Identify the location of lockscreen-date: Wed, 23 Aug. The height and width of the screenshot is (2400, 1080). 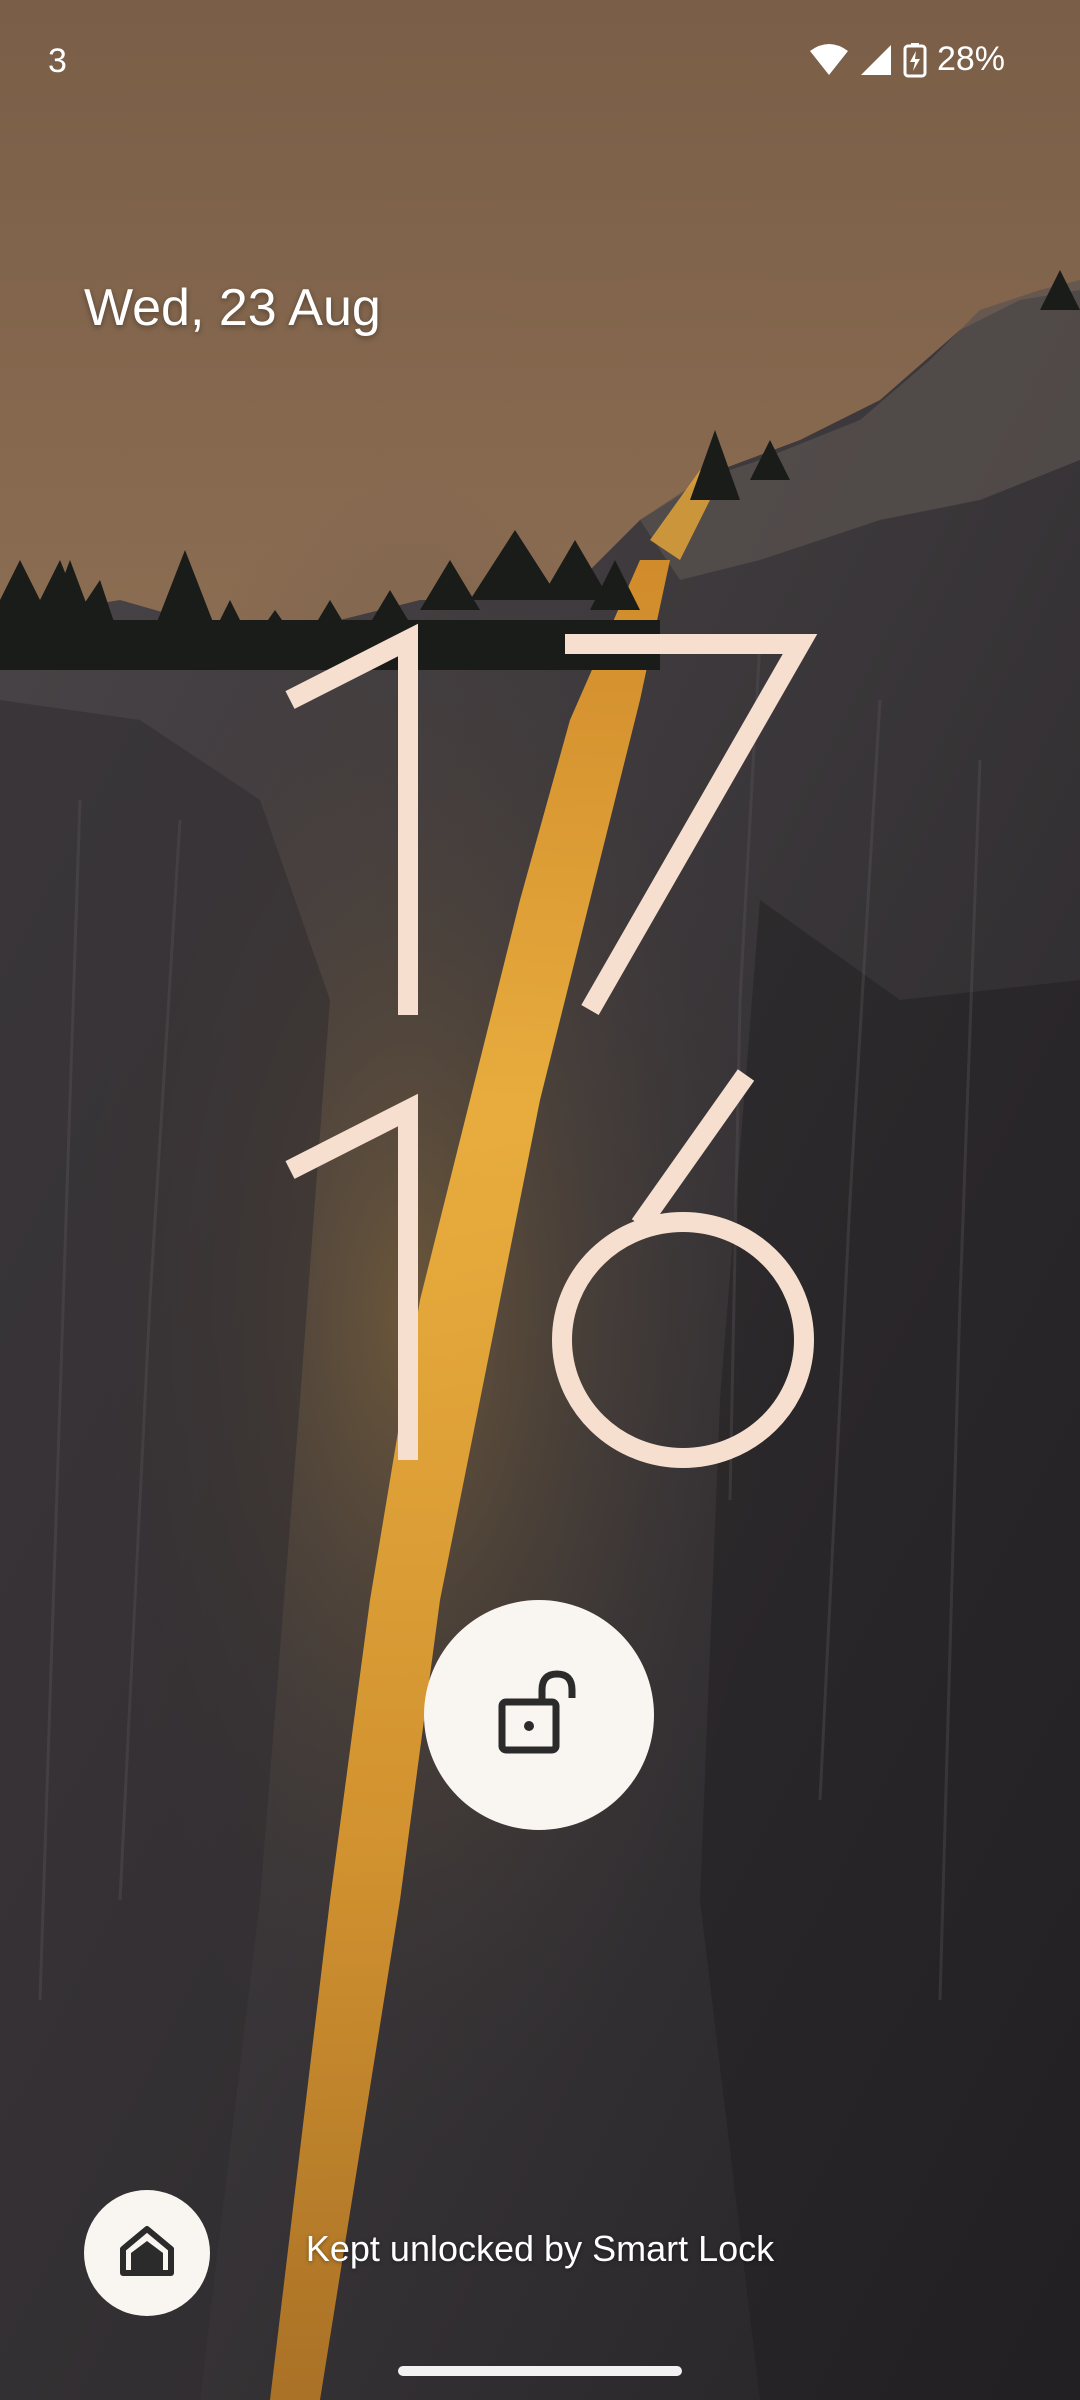
(232, 308).